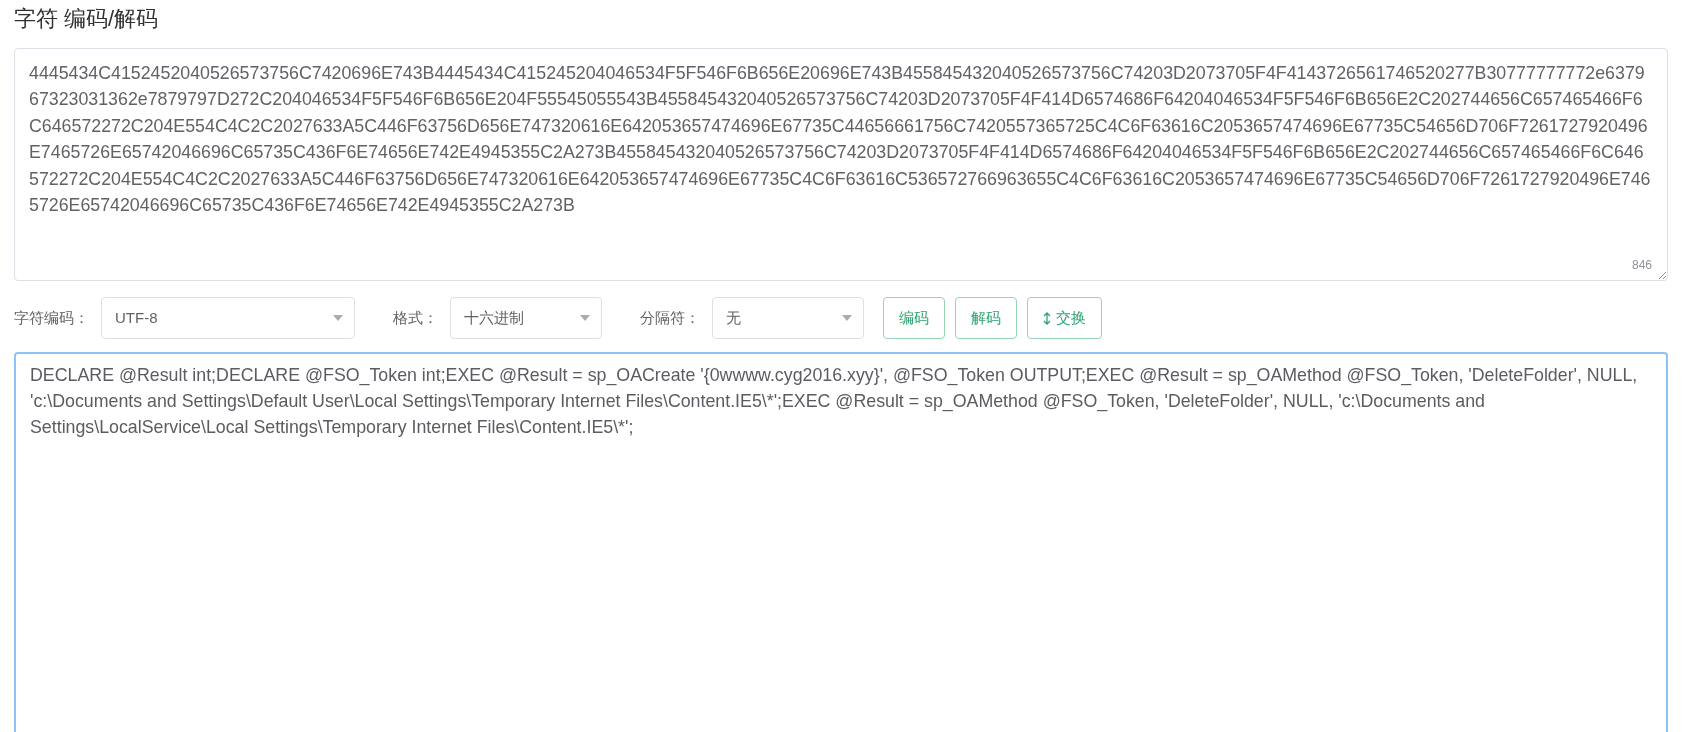  I want to click on decode-button: 解码, so click(986, 318).